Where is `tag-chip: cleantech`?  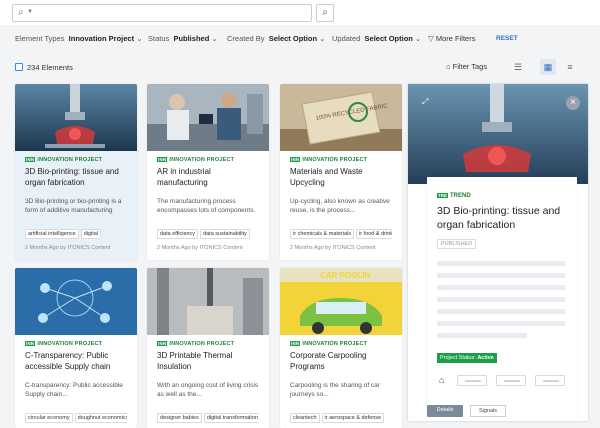
tag-chip: cleantech is located at coordinates (305, 418).